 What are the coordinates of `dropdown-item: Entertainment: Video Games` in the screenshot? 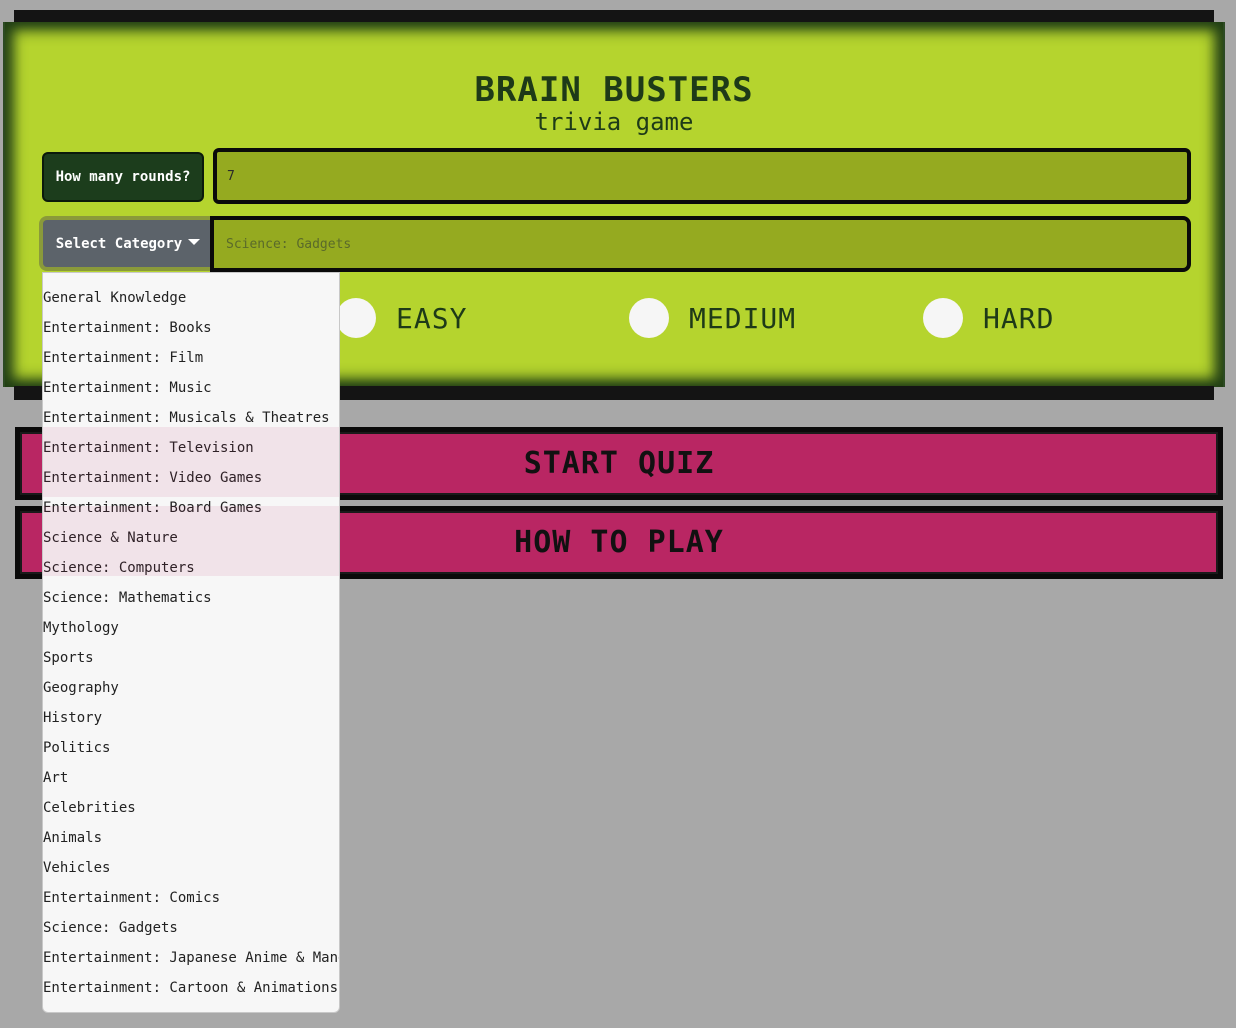 It's located at (191, 478).